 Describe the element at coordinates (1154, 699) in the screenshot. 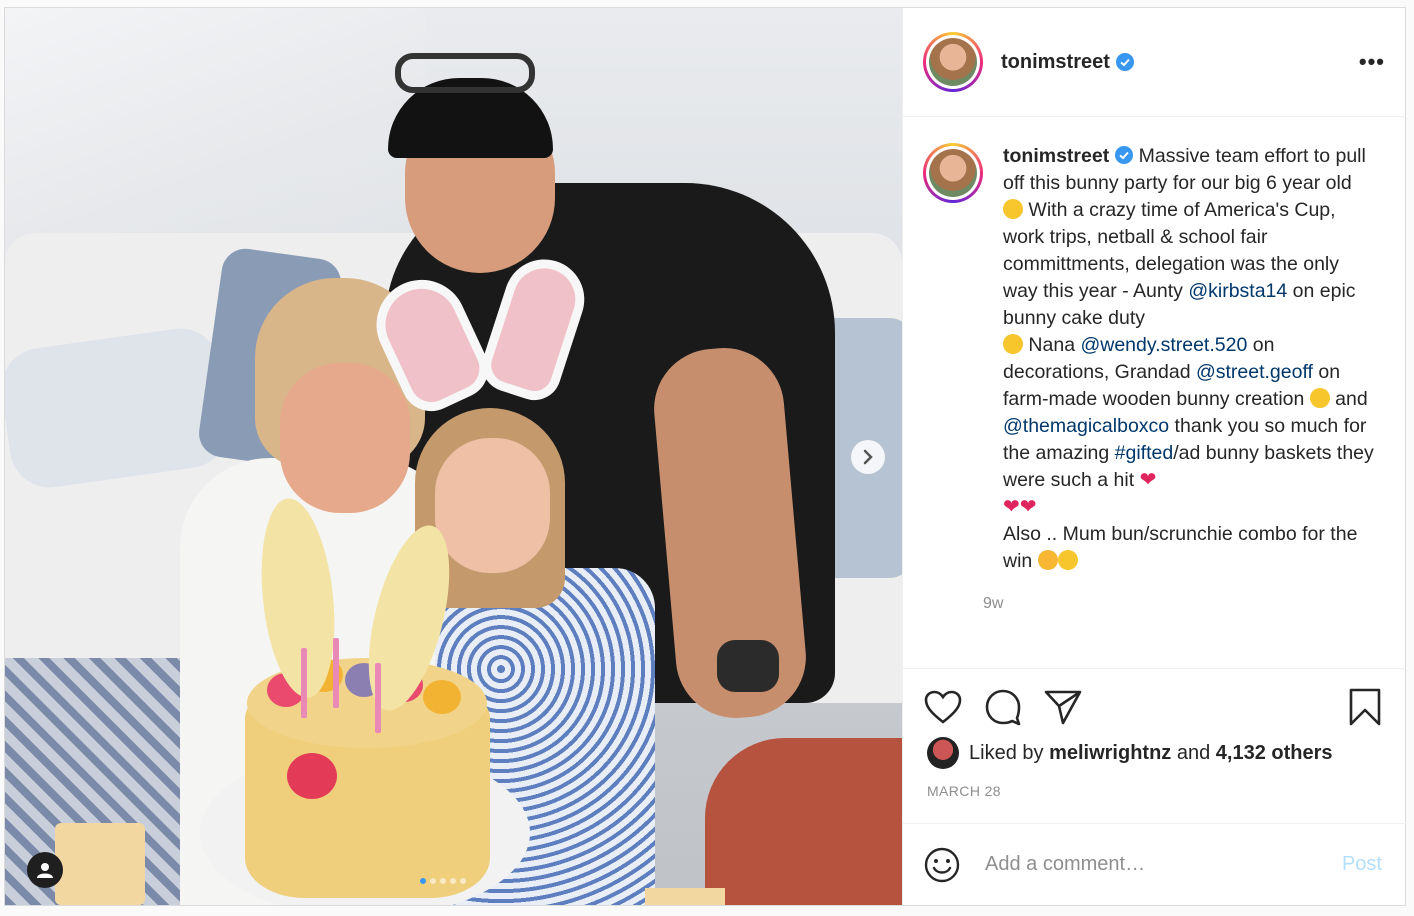

I see `action-bar` at that location.